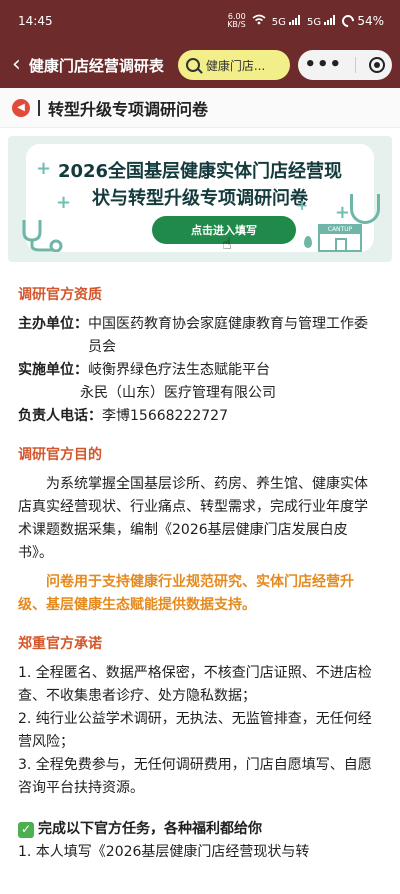 The width and height of the screenshot is (400, 894). What do you see at coordinates (305, 21) in the screenshot?
I see `status-icons: 6.00 KB/S 5G 5G 54%` at bounding box center [305, 21].